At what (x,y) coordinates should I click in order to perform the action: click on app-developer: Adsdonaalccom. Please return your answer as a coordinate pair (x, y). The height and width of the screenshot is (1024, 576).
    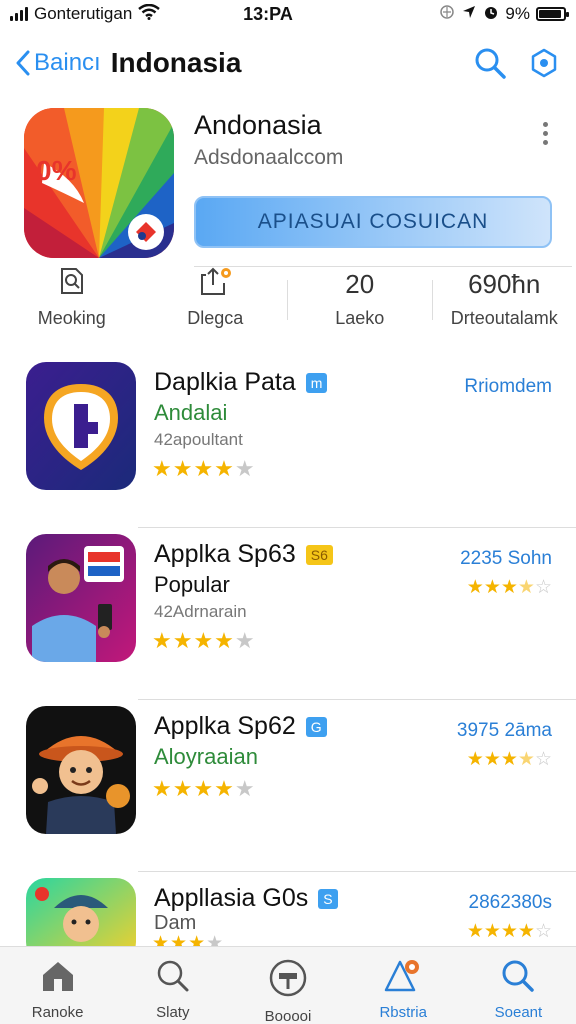
    Looking at the image, I should click on (268, 158).